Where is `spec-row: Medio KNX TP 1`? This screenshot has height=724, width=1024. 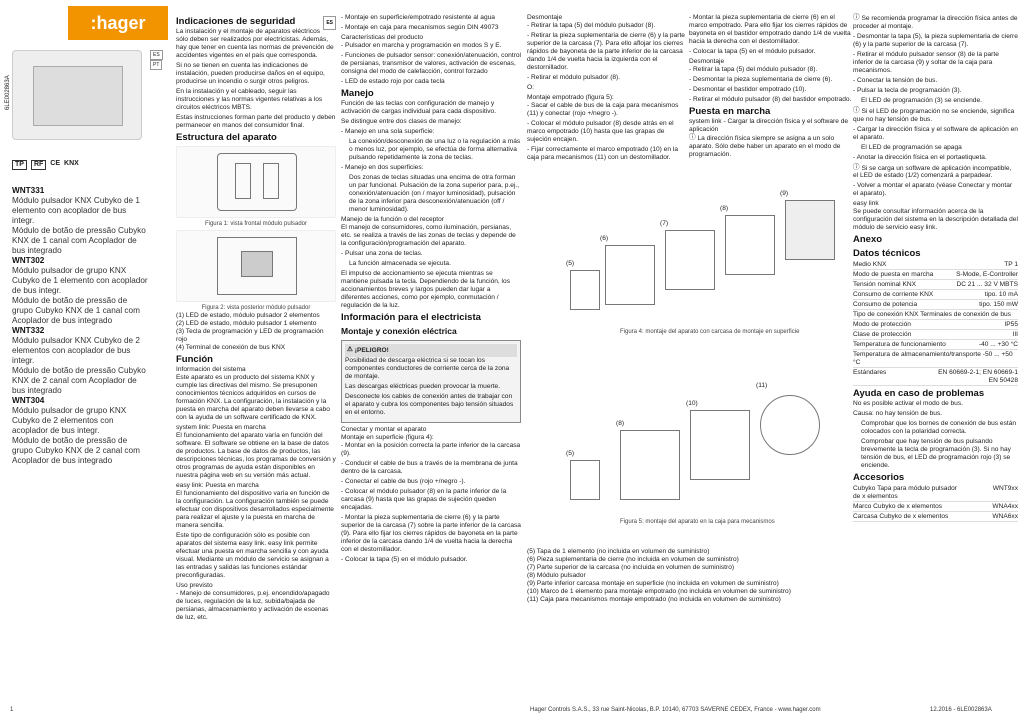
spec-row: Medio KNX TP 1 is located at coordinates (935, 265).